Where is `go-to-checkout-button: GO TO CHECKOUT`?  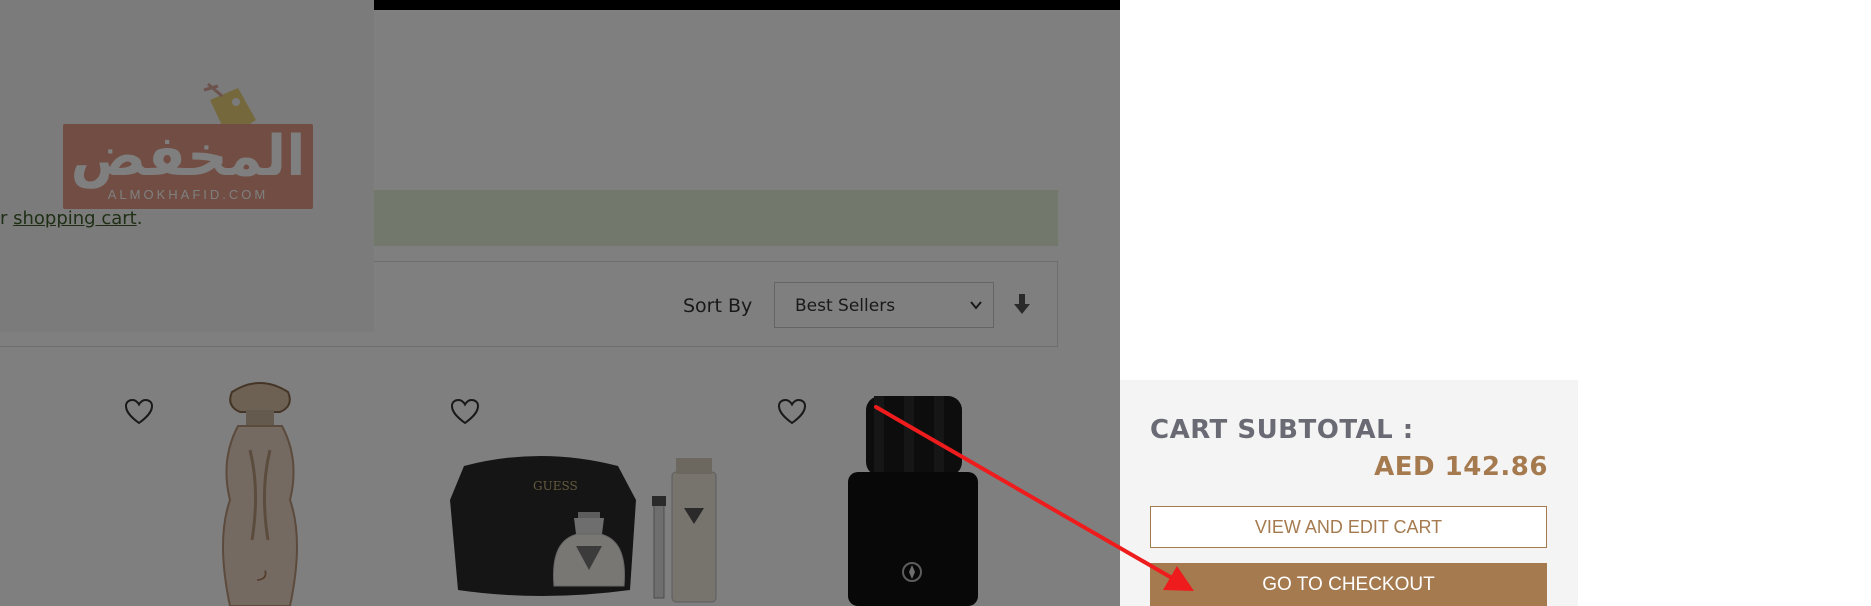
go-to-checkout-button: GO TO CHECKOUT is located at coordinates (1348, 584).